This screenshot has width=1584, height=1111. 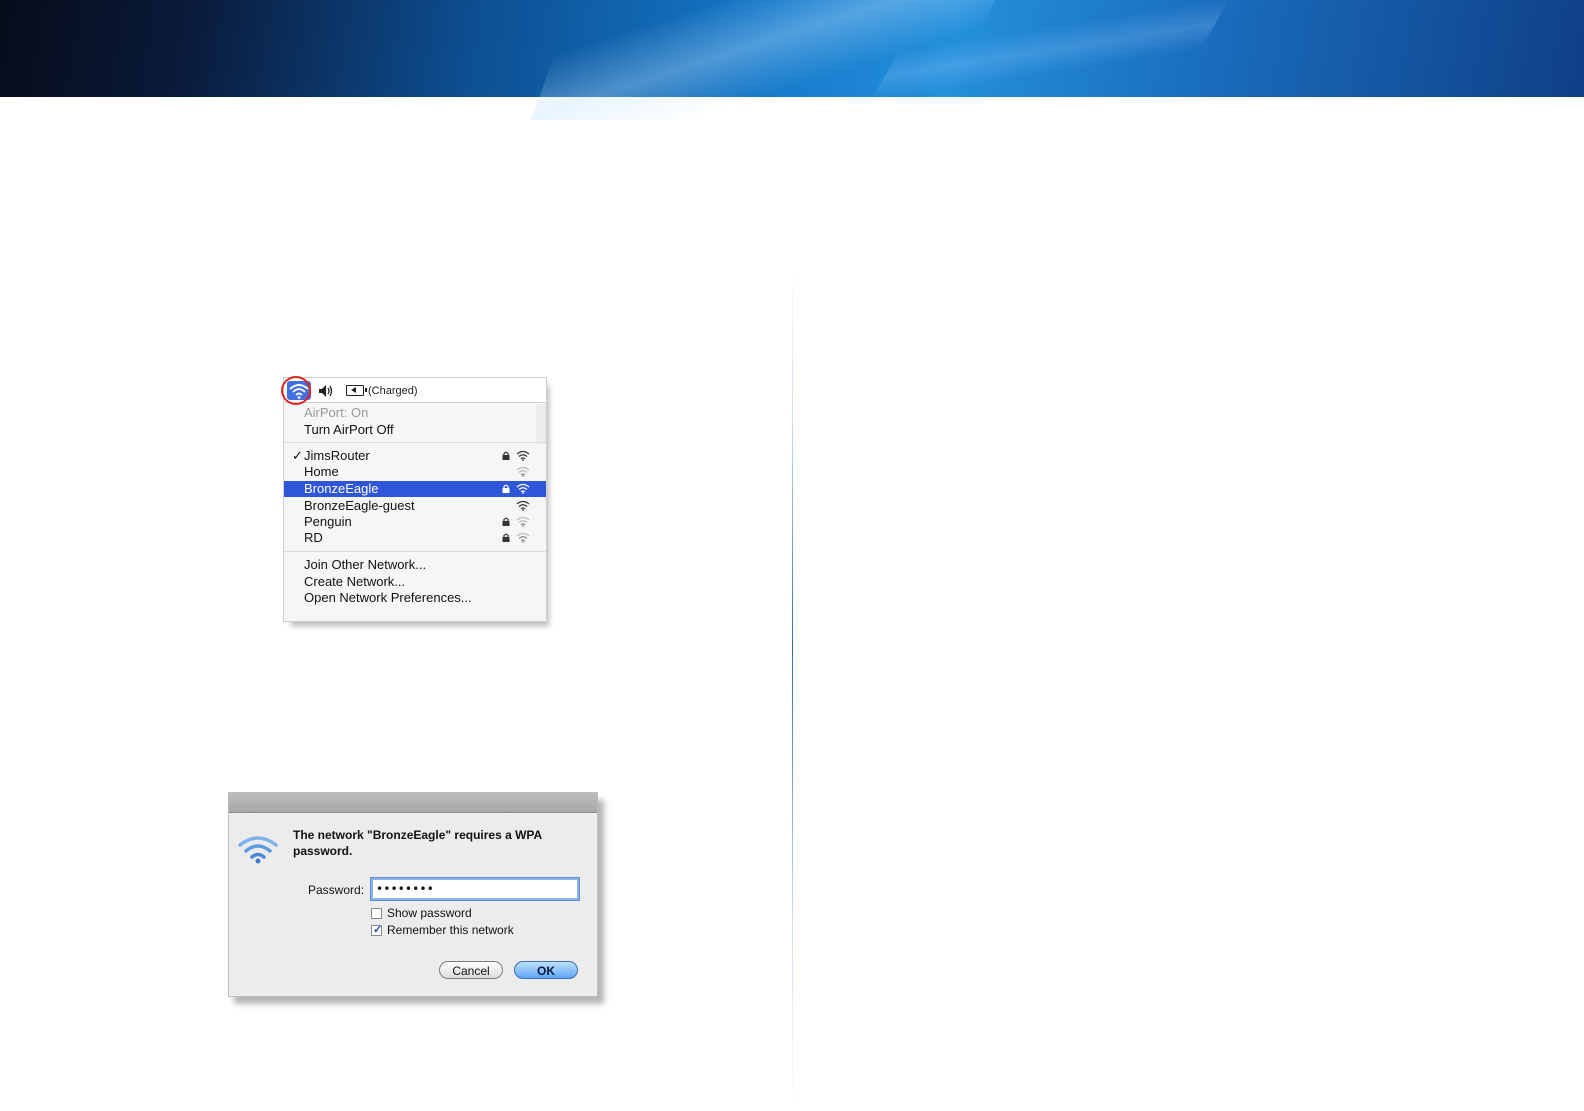 I want to click on turn-airport-off-item: Turn AirPort Off, so click(x=415, y=430).